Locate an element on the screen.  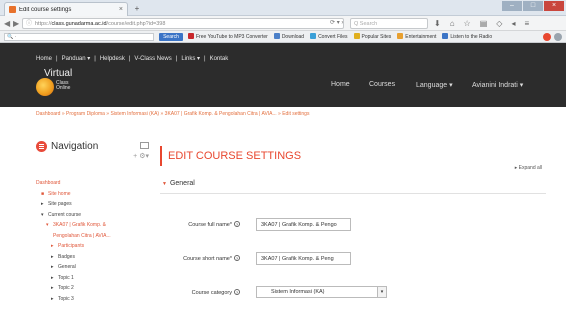
nav-courses-link: Courses is located at coordinates (382, 84).